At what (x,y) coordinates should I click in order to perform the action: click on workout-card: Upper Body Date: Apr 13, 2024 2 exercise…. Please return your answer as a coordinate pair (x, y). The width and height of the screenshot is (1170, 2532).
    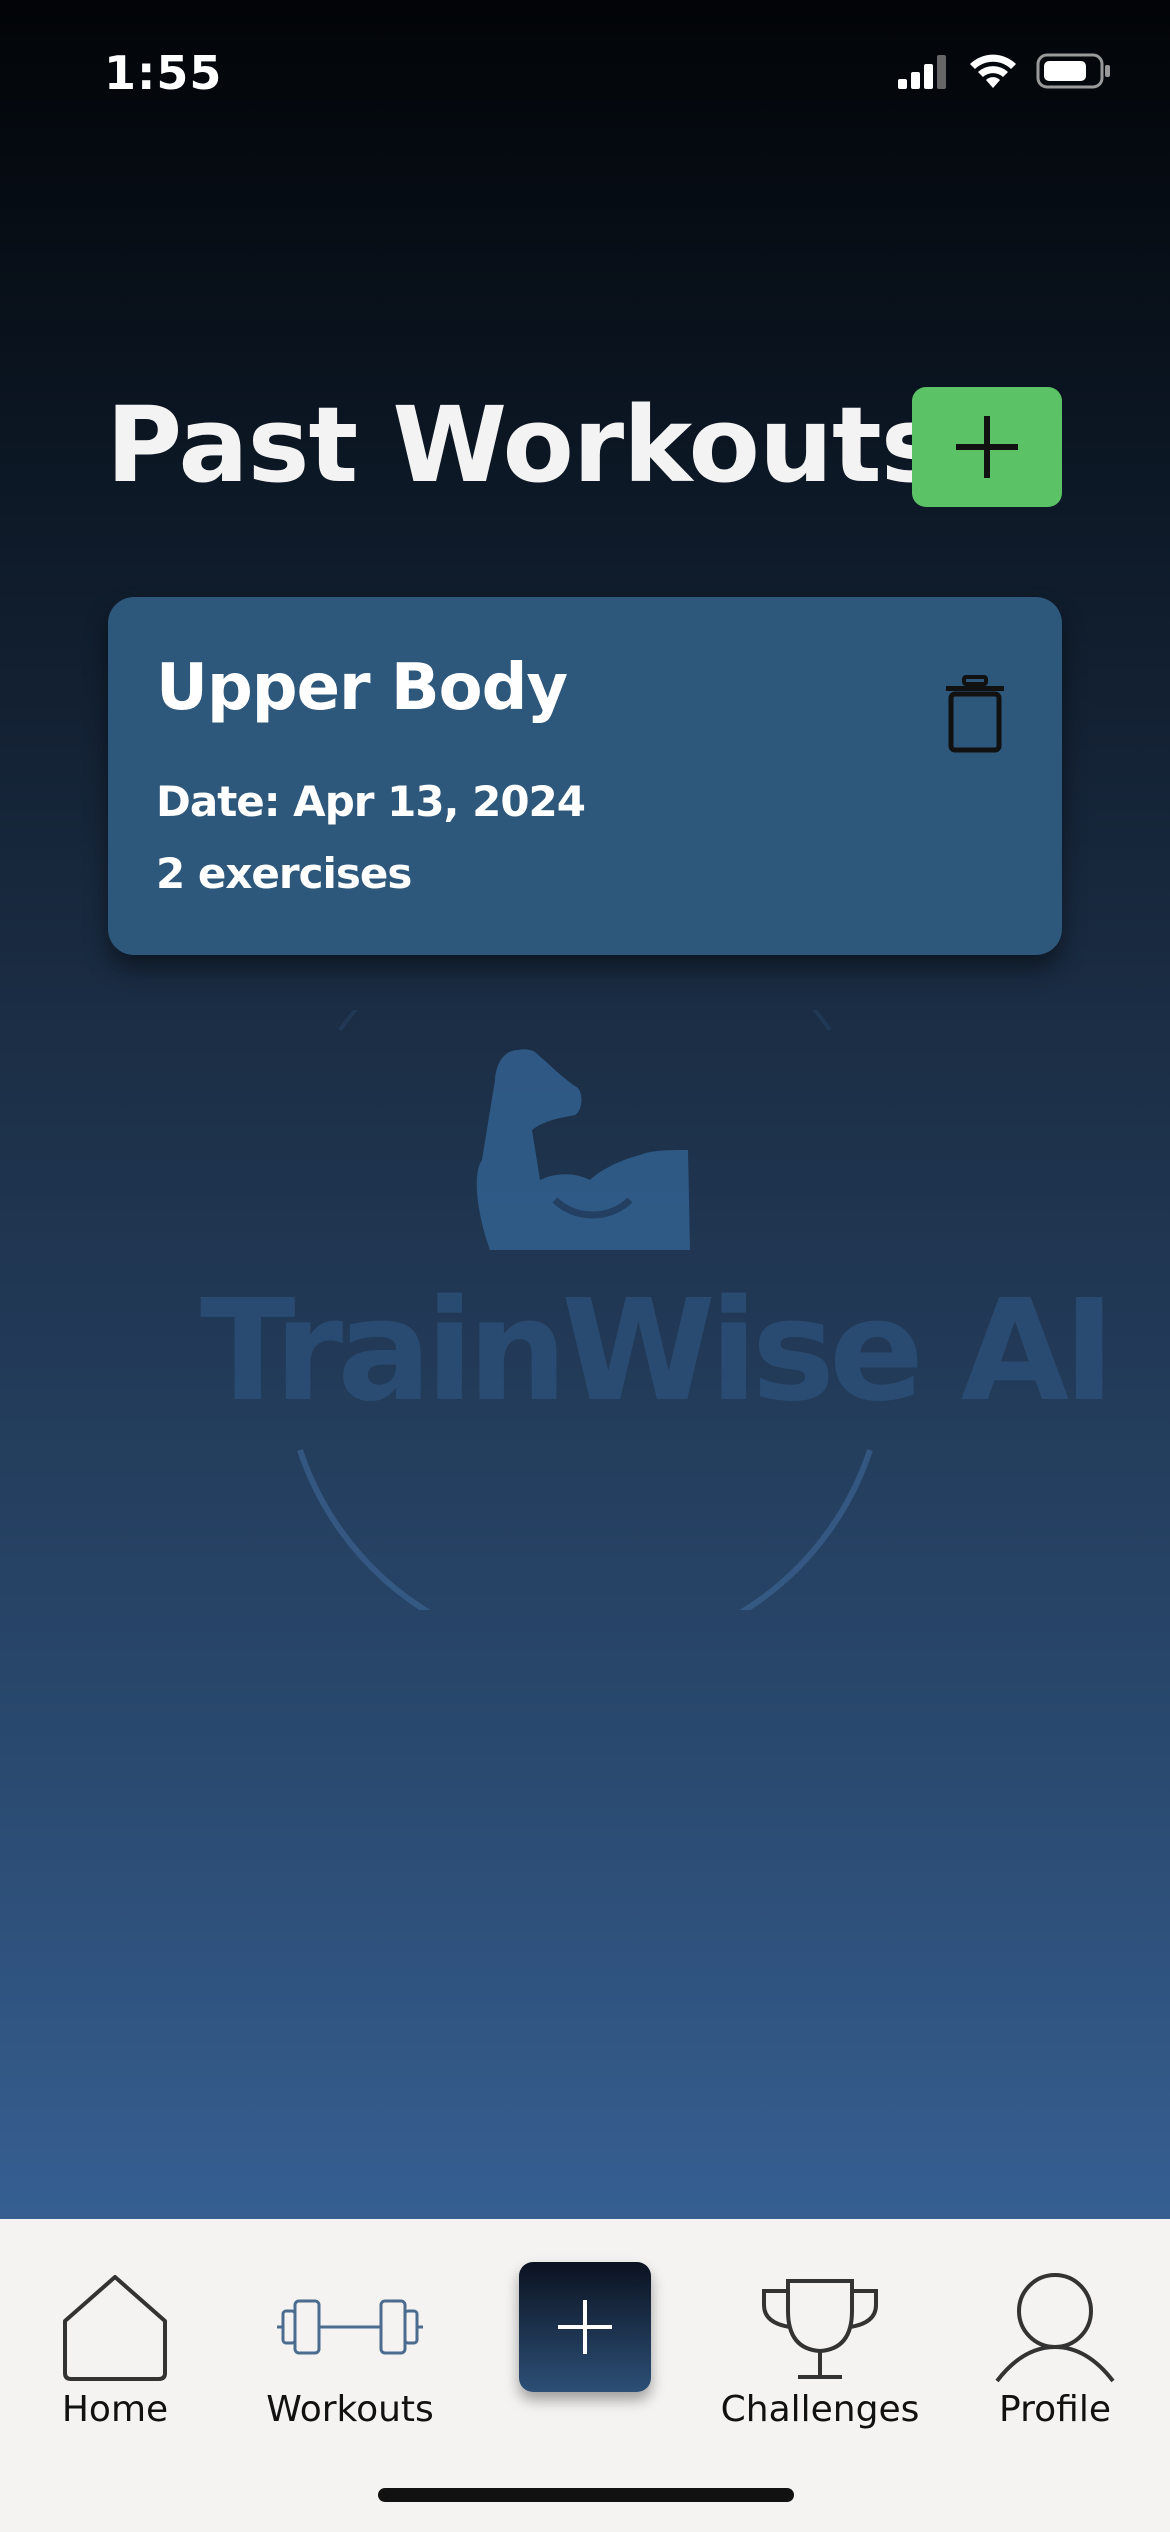
    Looking at the image, I should click on (585, 776).